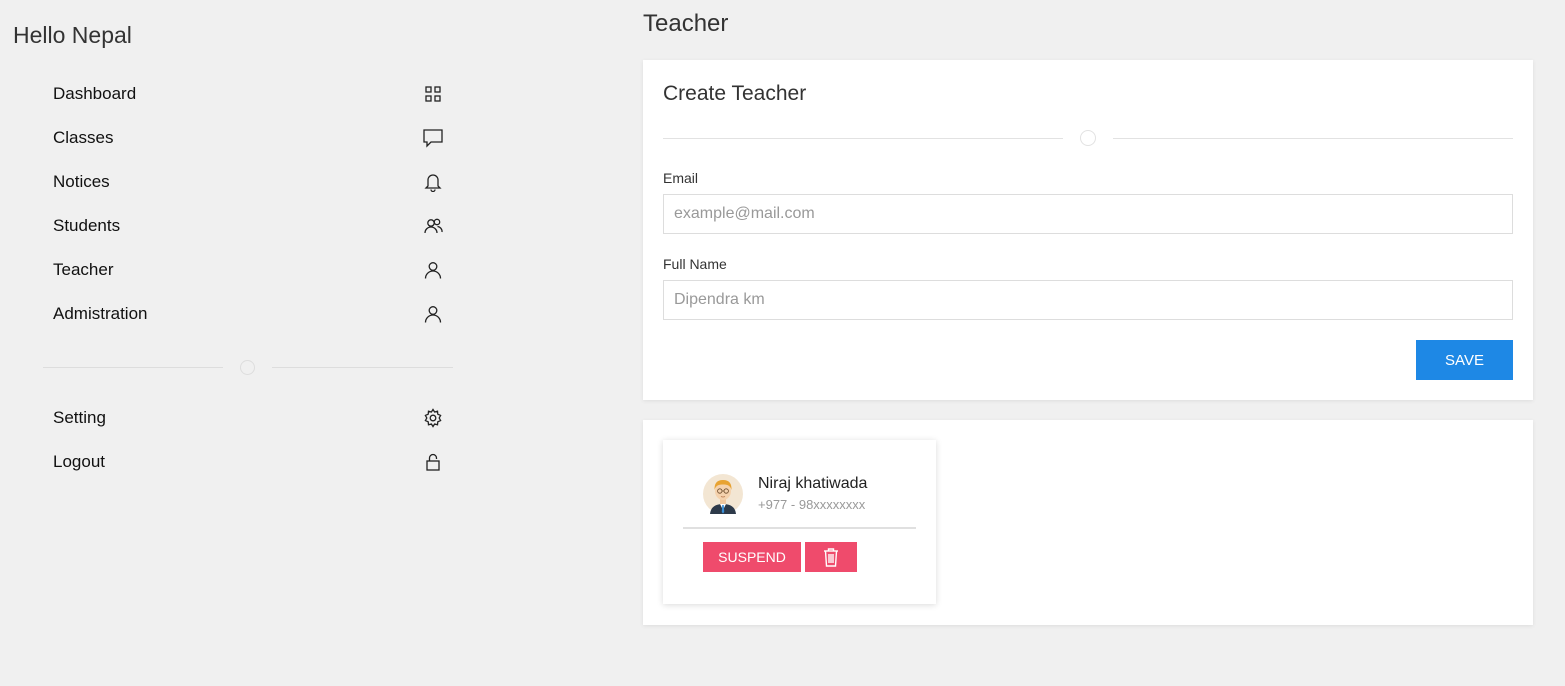 The image size is (1565, 686). What do you see at coordinates (248, 226) in the screenshot?
I see `sidebar-item-students: Students` at bounding box center [248, 226].